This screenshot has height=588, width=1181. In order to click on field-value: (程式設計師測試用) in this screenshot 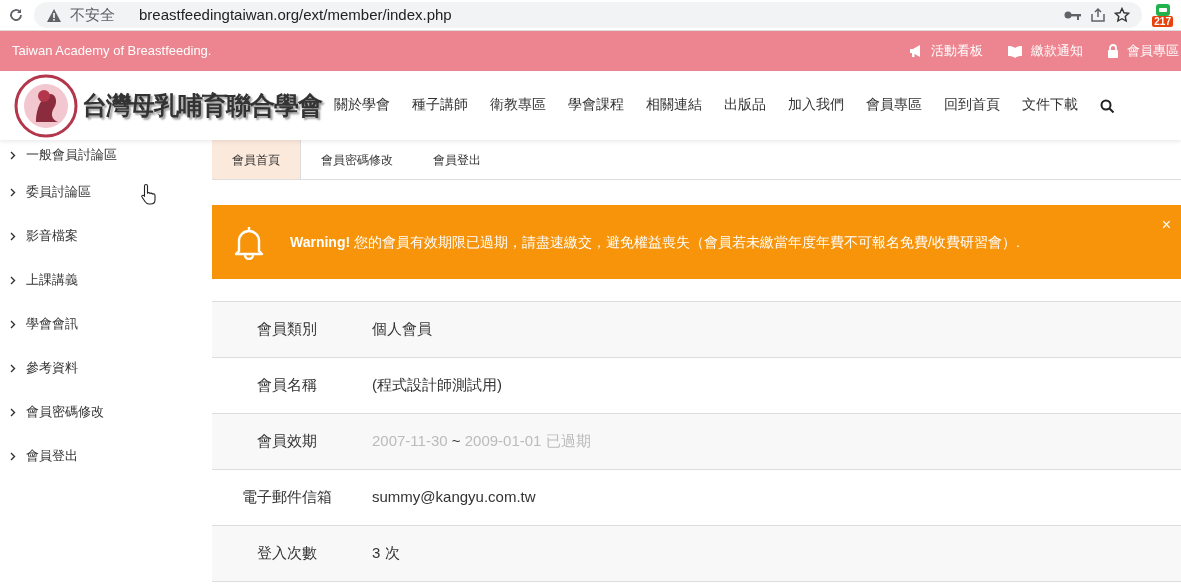, I will do `click(436, 385)`.